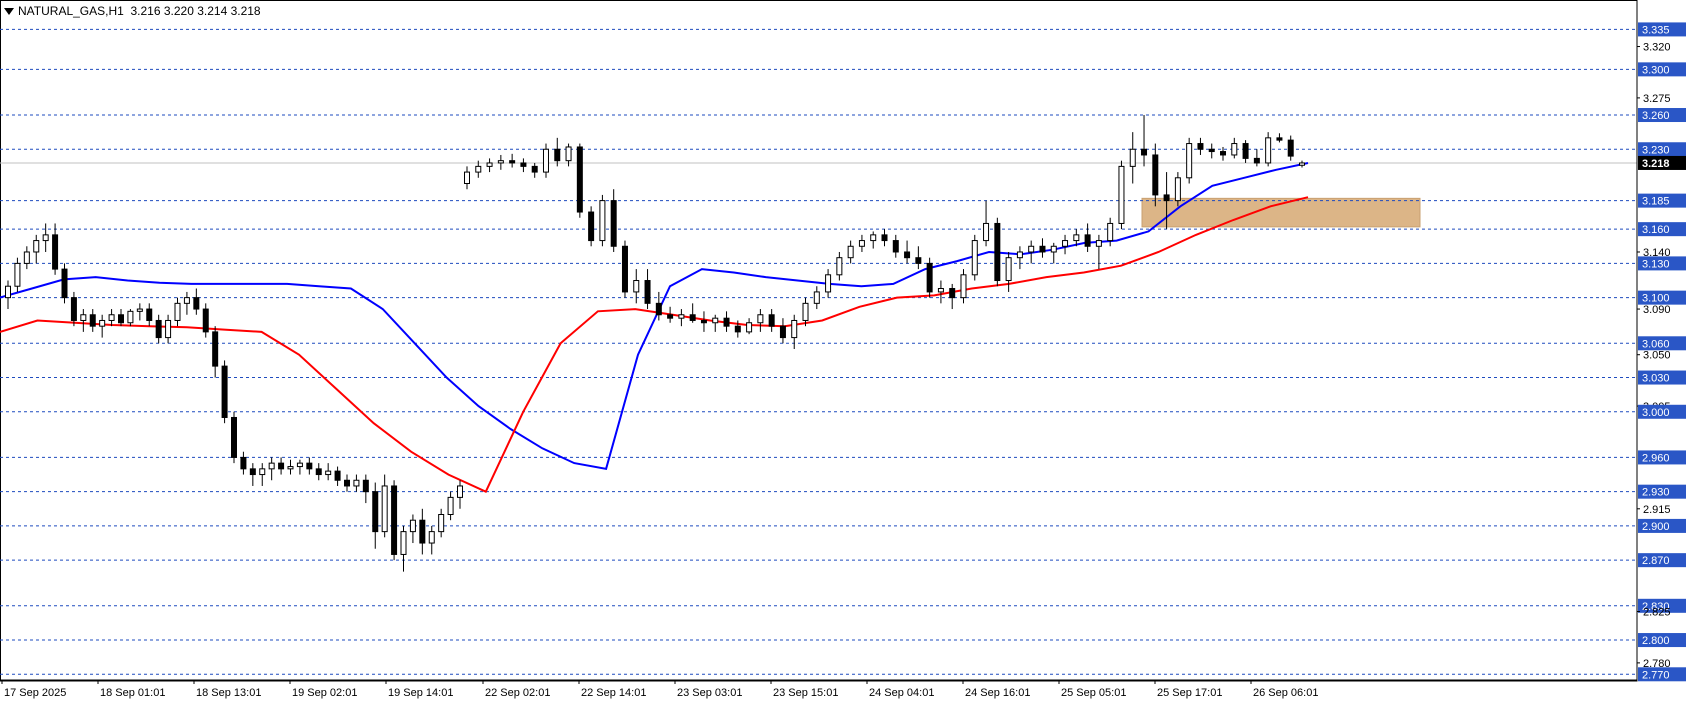 The height and width of the screenshot is (707, 1686). Describe the element at coordinates (1656, 164) in the screenshot. I see `current-price-label: 3.218` at that location.